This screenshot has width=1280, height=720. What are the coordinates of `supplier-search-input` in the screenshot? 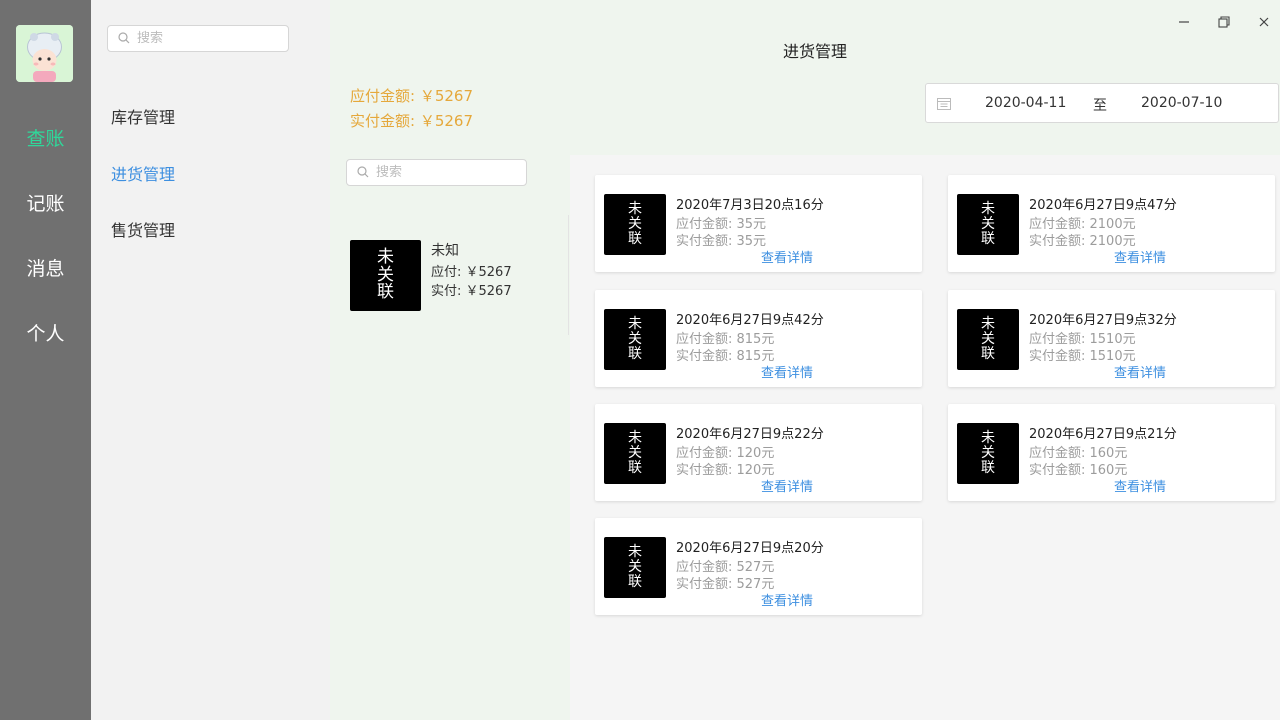 It's located at (446, 172).